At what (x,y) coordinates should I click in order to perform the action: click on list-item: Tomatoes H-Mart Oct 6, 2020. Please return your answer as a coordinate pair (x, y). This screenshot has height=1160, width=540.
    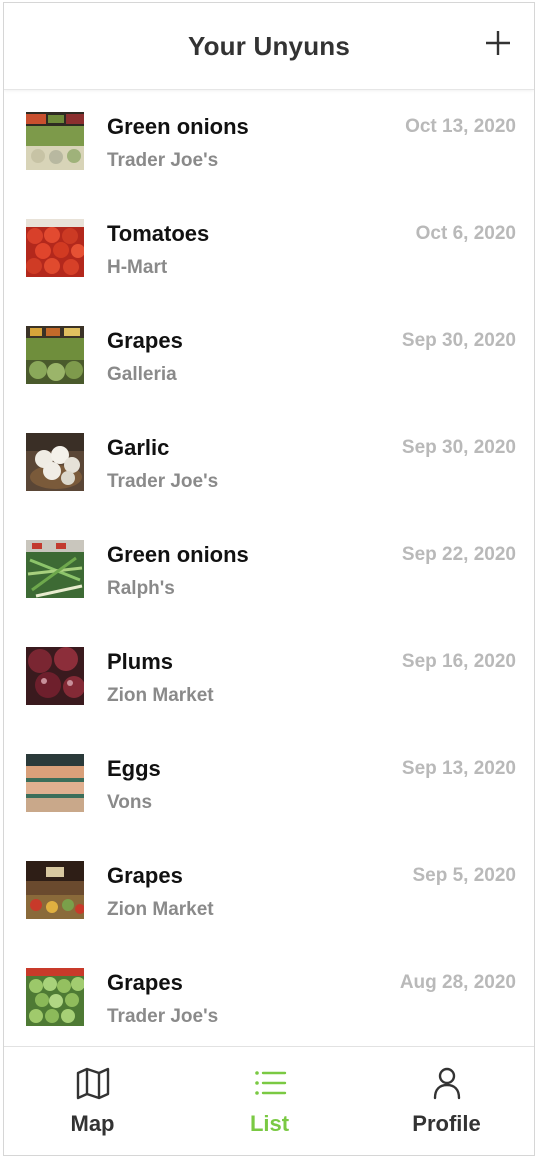
    Looking at the image, I should click on (269, 250).